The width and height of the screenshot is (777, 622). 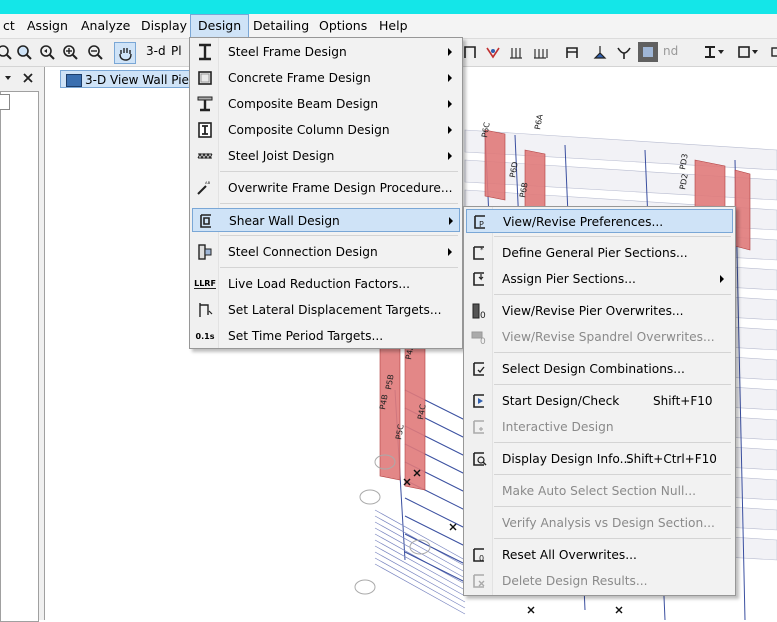 I want to click on design-menu-item-steel-frame-design: Steel Frame Design, so click(x=326, y=52).